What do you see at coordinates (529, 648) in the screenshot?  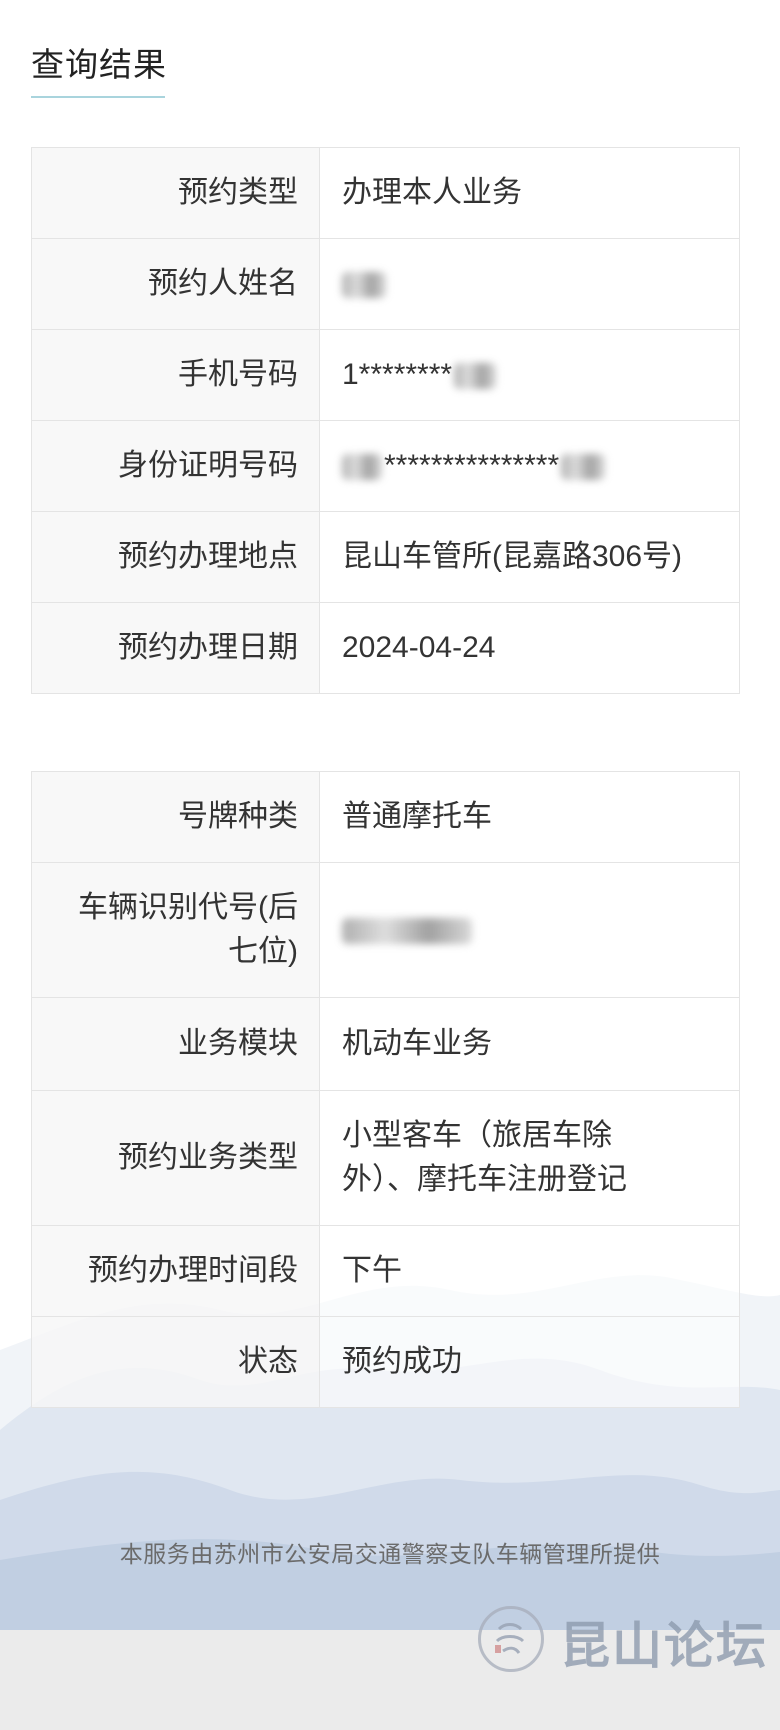 I see `row-value: 2024-04-24` at bounding box center [529, 648].